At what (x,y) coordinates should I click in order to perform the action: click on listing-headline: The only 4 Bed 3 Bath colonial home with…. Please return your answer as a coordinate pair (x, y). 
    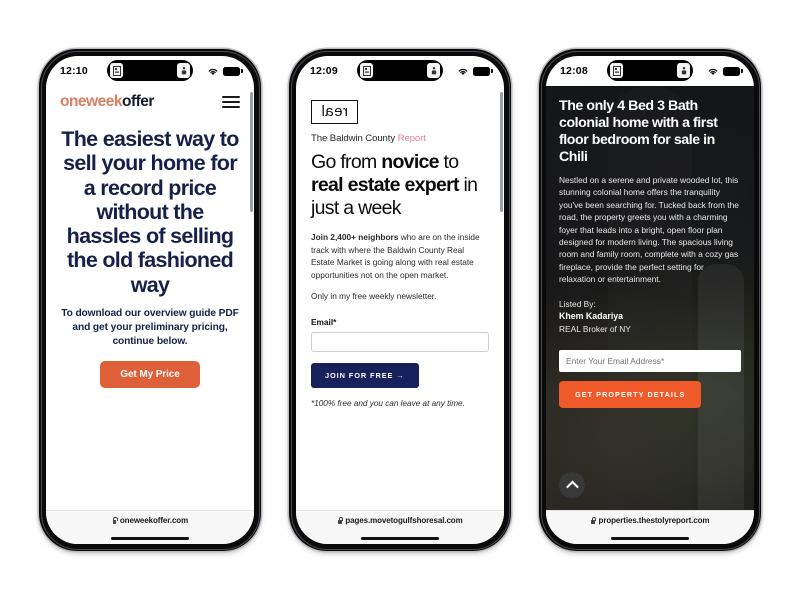
    Looking at the image, I should click on (638, 132).